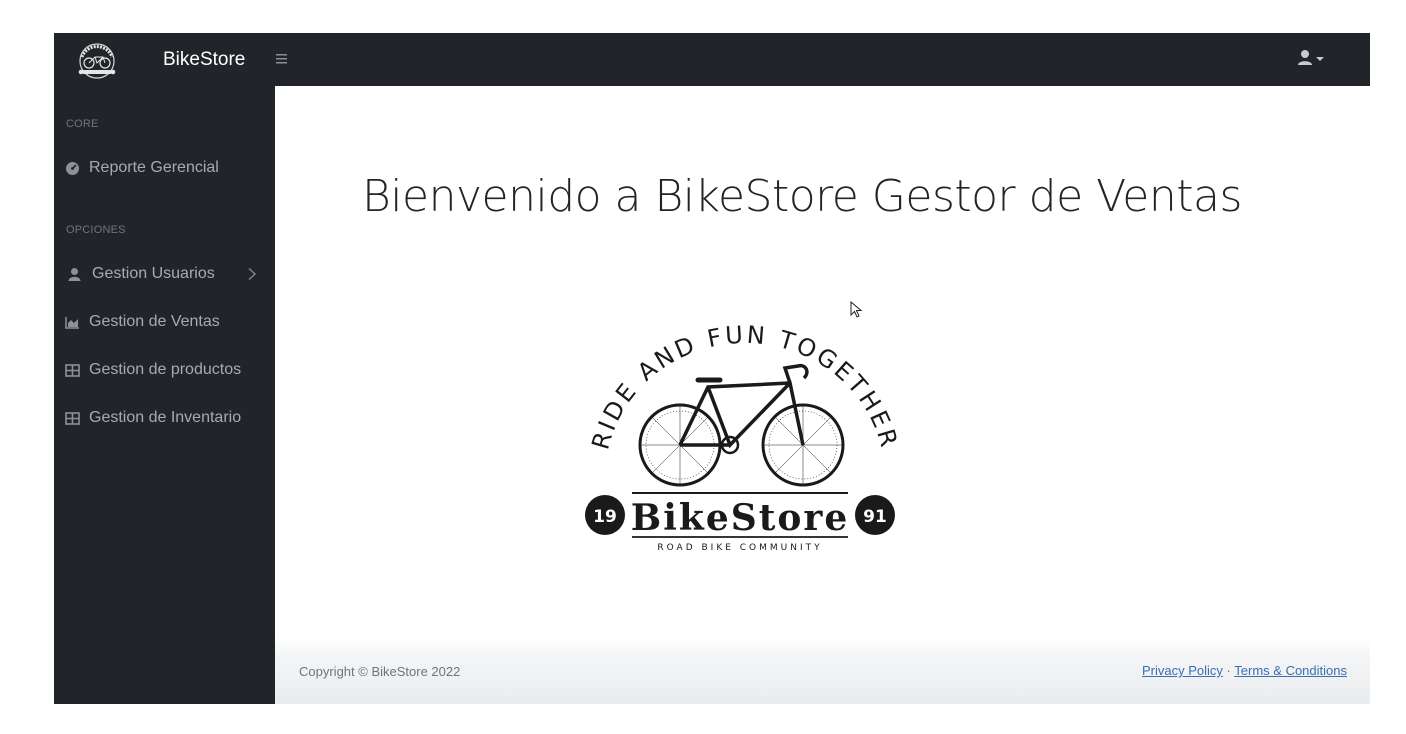 This screenshot has height=734, width=1406. What do you see at coordinates (72, 323) in the screenshot?
I see `chart-area-icon` at bounding box center [72, 323].